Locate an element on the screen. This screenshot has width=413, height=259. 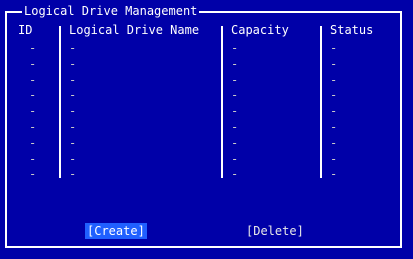
id-column: --------- is located at coordinates (32, 112).